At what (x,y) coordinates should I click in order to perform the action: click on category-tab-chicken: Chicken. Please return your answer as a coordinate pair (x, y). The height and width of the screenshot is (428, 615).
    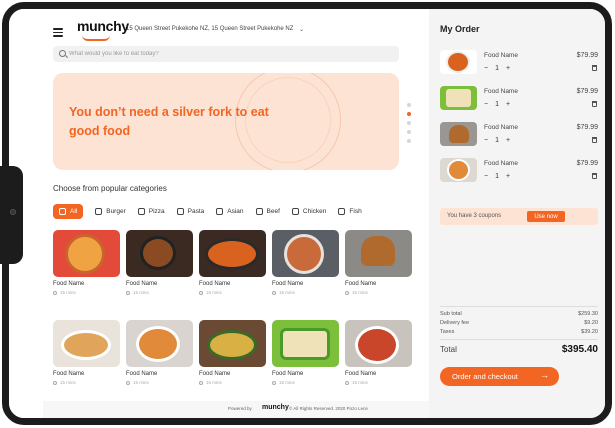
    Looking at the image, I should click on (309, 211).